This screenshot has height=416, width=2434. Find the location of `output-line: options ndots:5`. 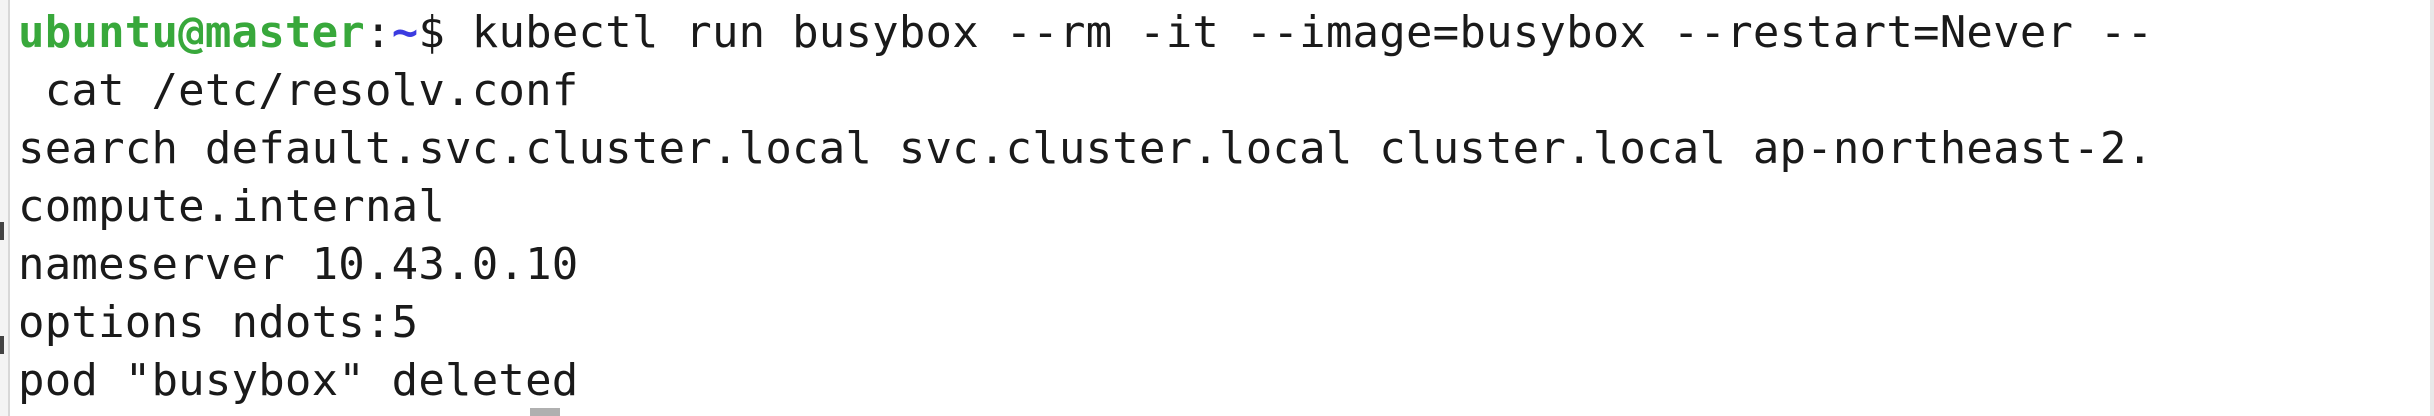

output-line: options ndots:5 is located at coordinates (218, 322).